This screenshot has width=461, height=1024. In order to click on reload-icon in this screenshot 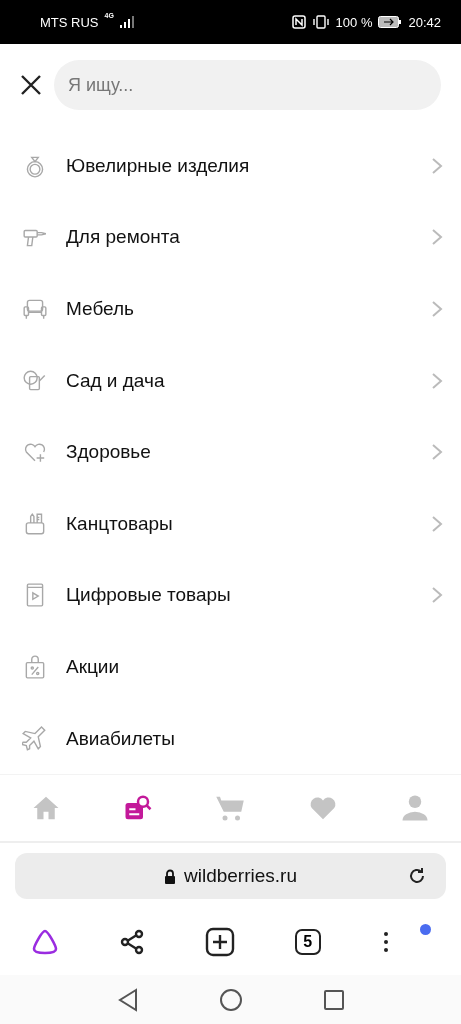, I will do `click(417, 876)`.